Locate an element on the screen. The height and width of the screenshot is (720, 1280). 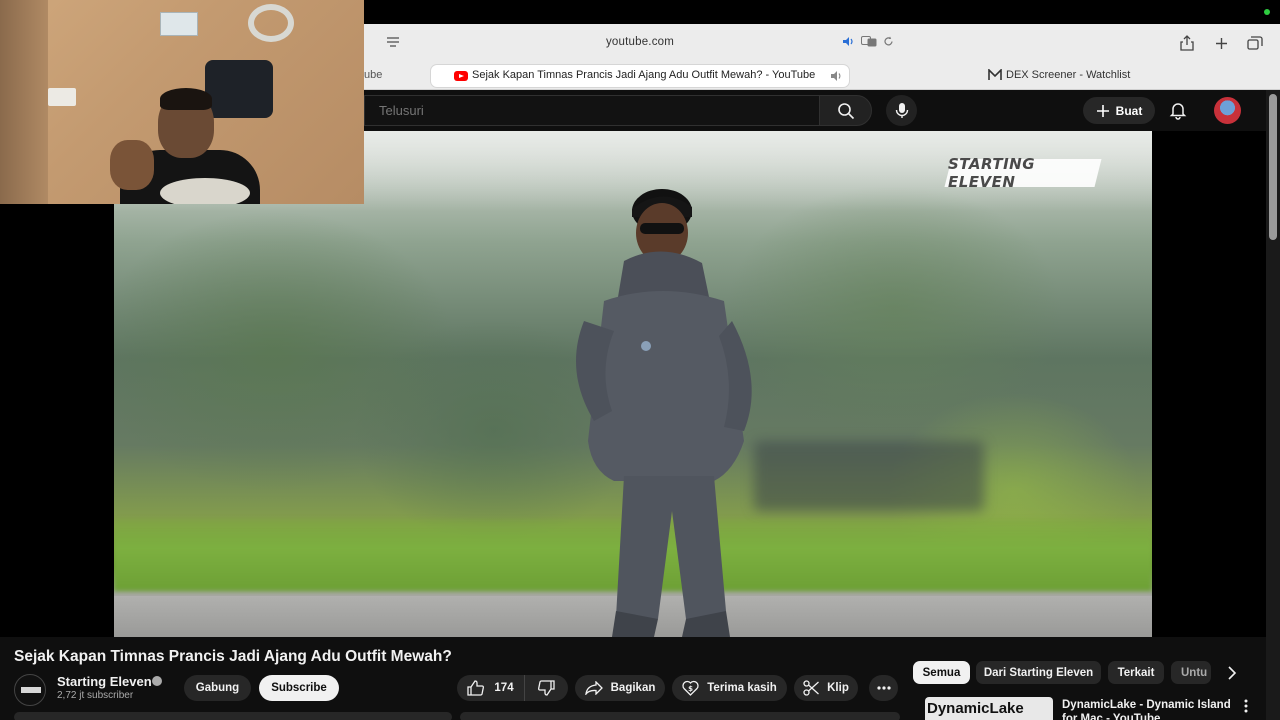
tab-dex-screener: DEX Screener - Watchlist is located at coordinates (1059, 75).